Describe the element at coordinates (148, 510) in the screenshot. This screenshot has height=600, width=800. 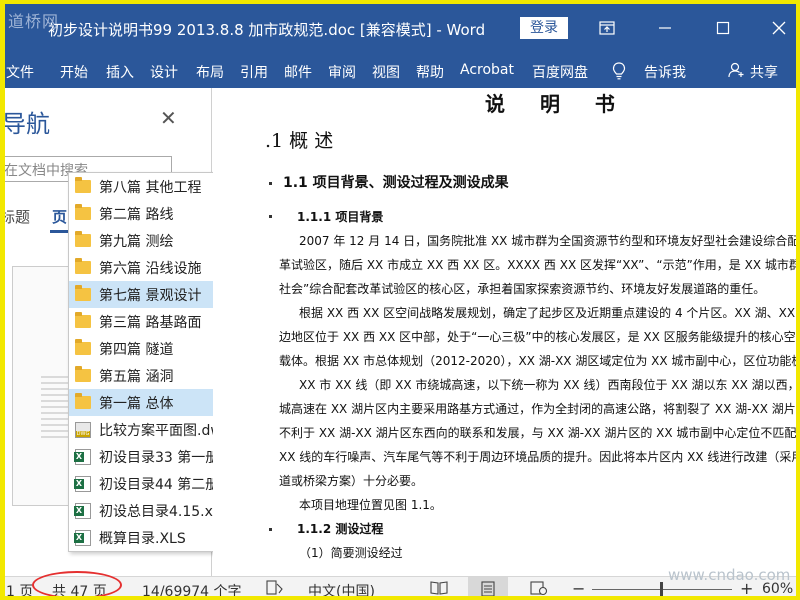
I see `list-item: 初设总目录4.15.xls` at that location.